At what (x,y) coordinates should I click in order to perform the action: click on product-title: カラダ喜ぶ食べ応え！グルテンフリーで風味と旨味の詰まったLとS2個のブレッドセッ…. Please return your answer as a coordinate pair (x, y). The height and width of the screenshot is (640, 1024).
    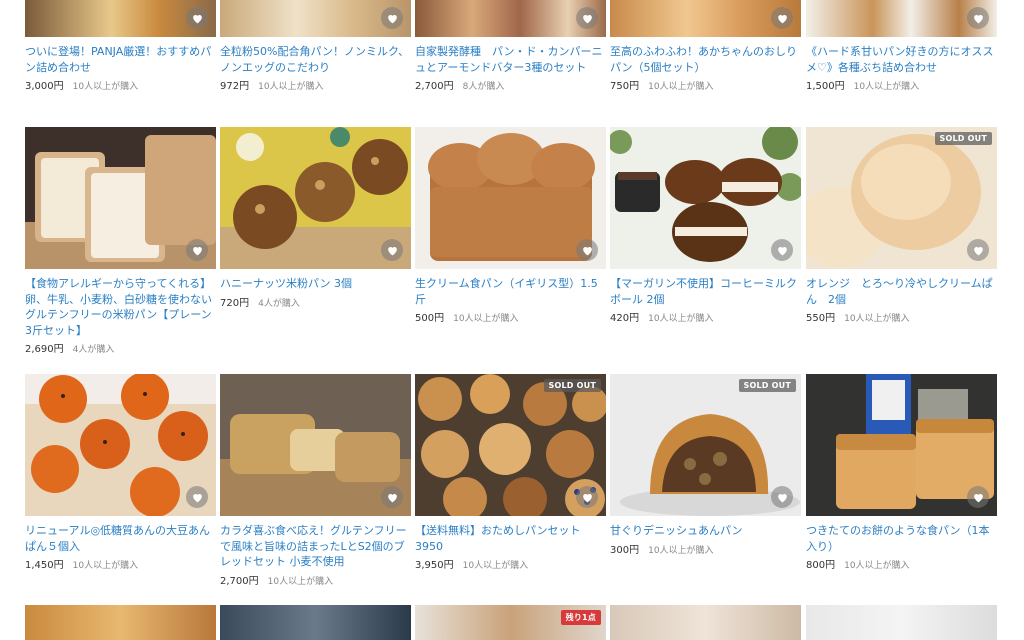
    Looking at the image, I should click on (315, 546).